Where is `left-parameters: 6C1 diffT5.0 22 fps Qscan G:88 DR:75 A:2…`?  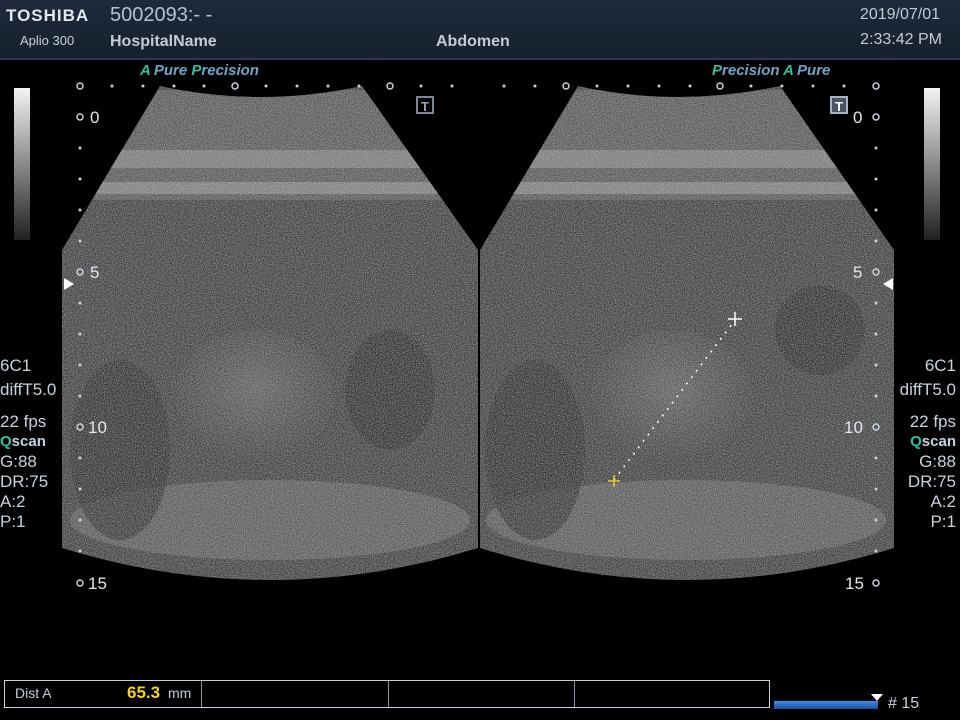 left-parameters: 6C1 diffT5.0 22 fps Qscan G:88 DR:75 A:2… is located at coordinates (28, 444).